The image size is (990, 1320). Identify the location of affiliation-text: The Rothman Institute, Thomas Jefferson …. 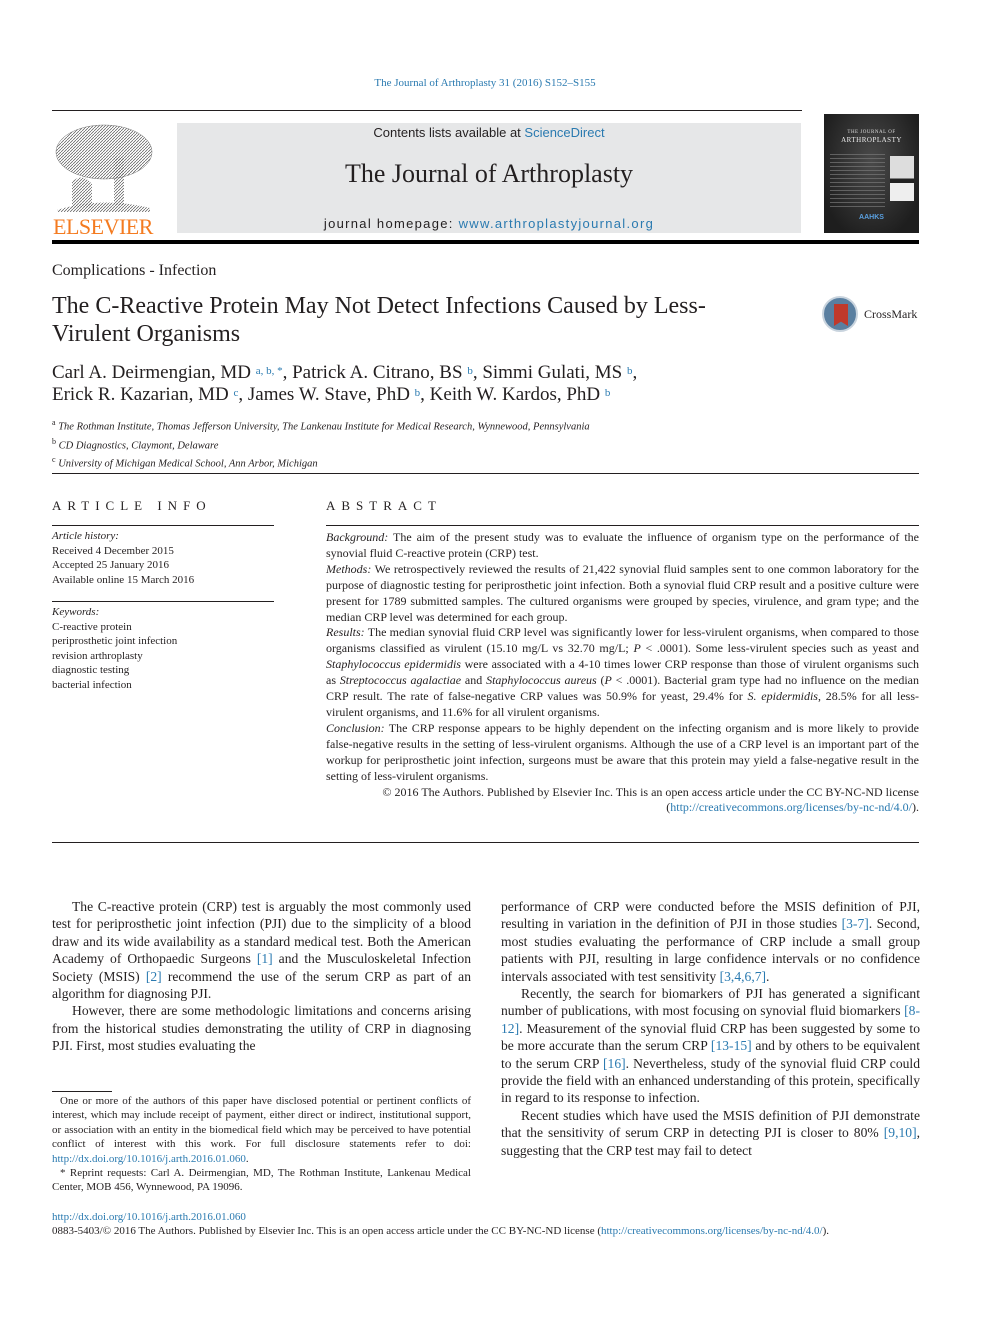
(324, 427).